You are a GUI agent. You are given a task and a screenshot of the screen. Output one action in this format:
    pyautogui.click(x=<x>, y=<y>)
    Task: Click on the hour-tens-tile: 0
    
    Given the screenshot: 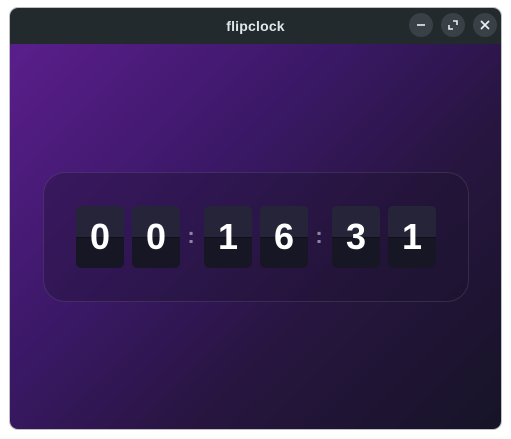 What is the action you would take?
    pyautogui.click(x=100, y=237)
    